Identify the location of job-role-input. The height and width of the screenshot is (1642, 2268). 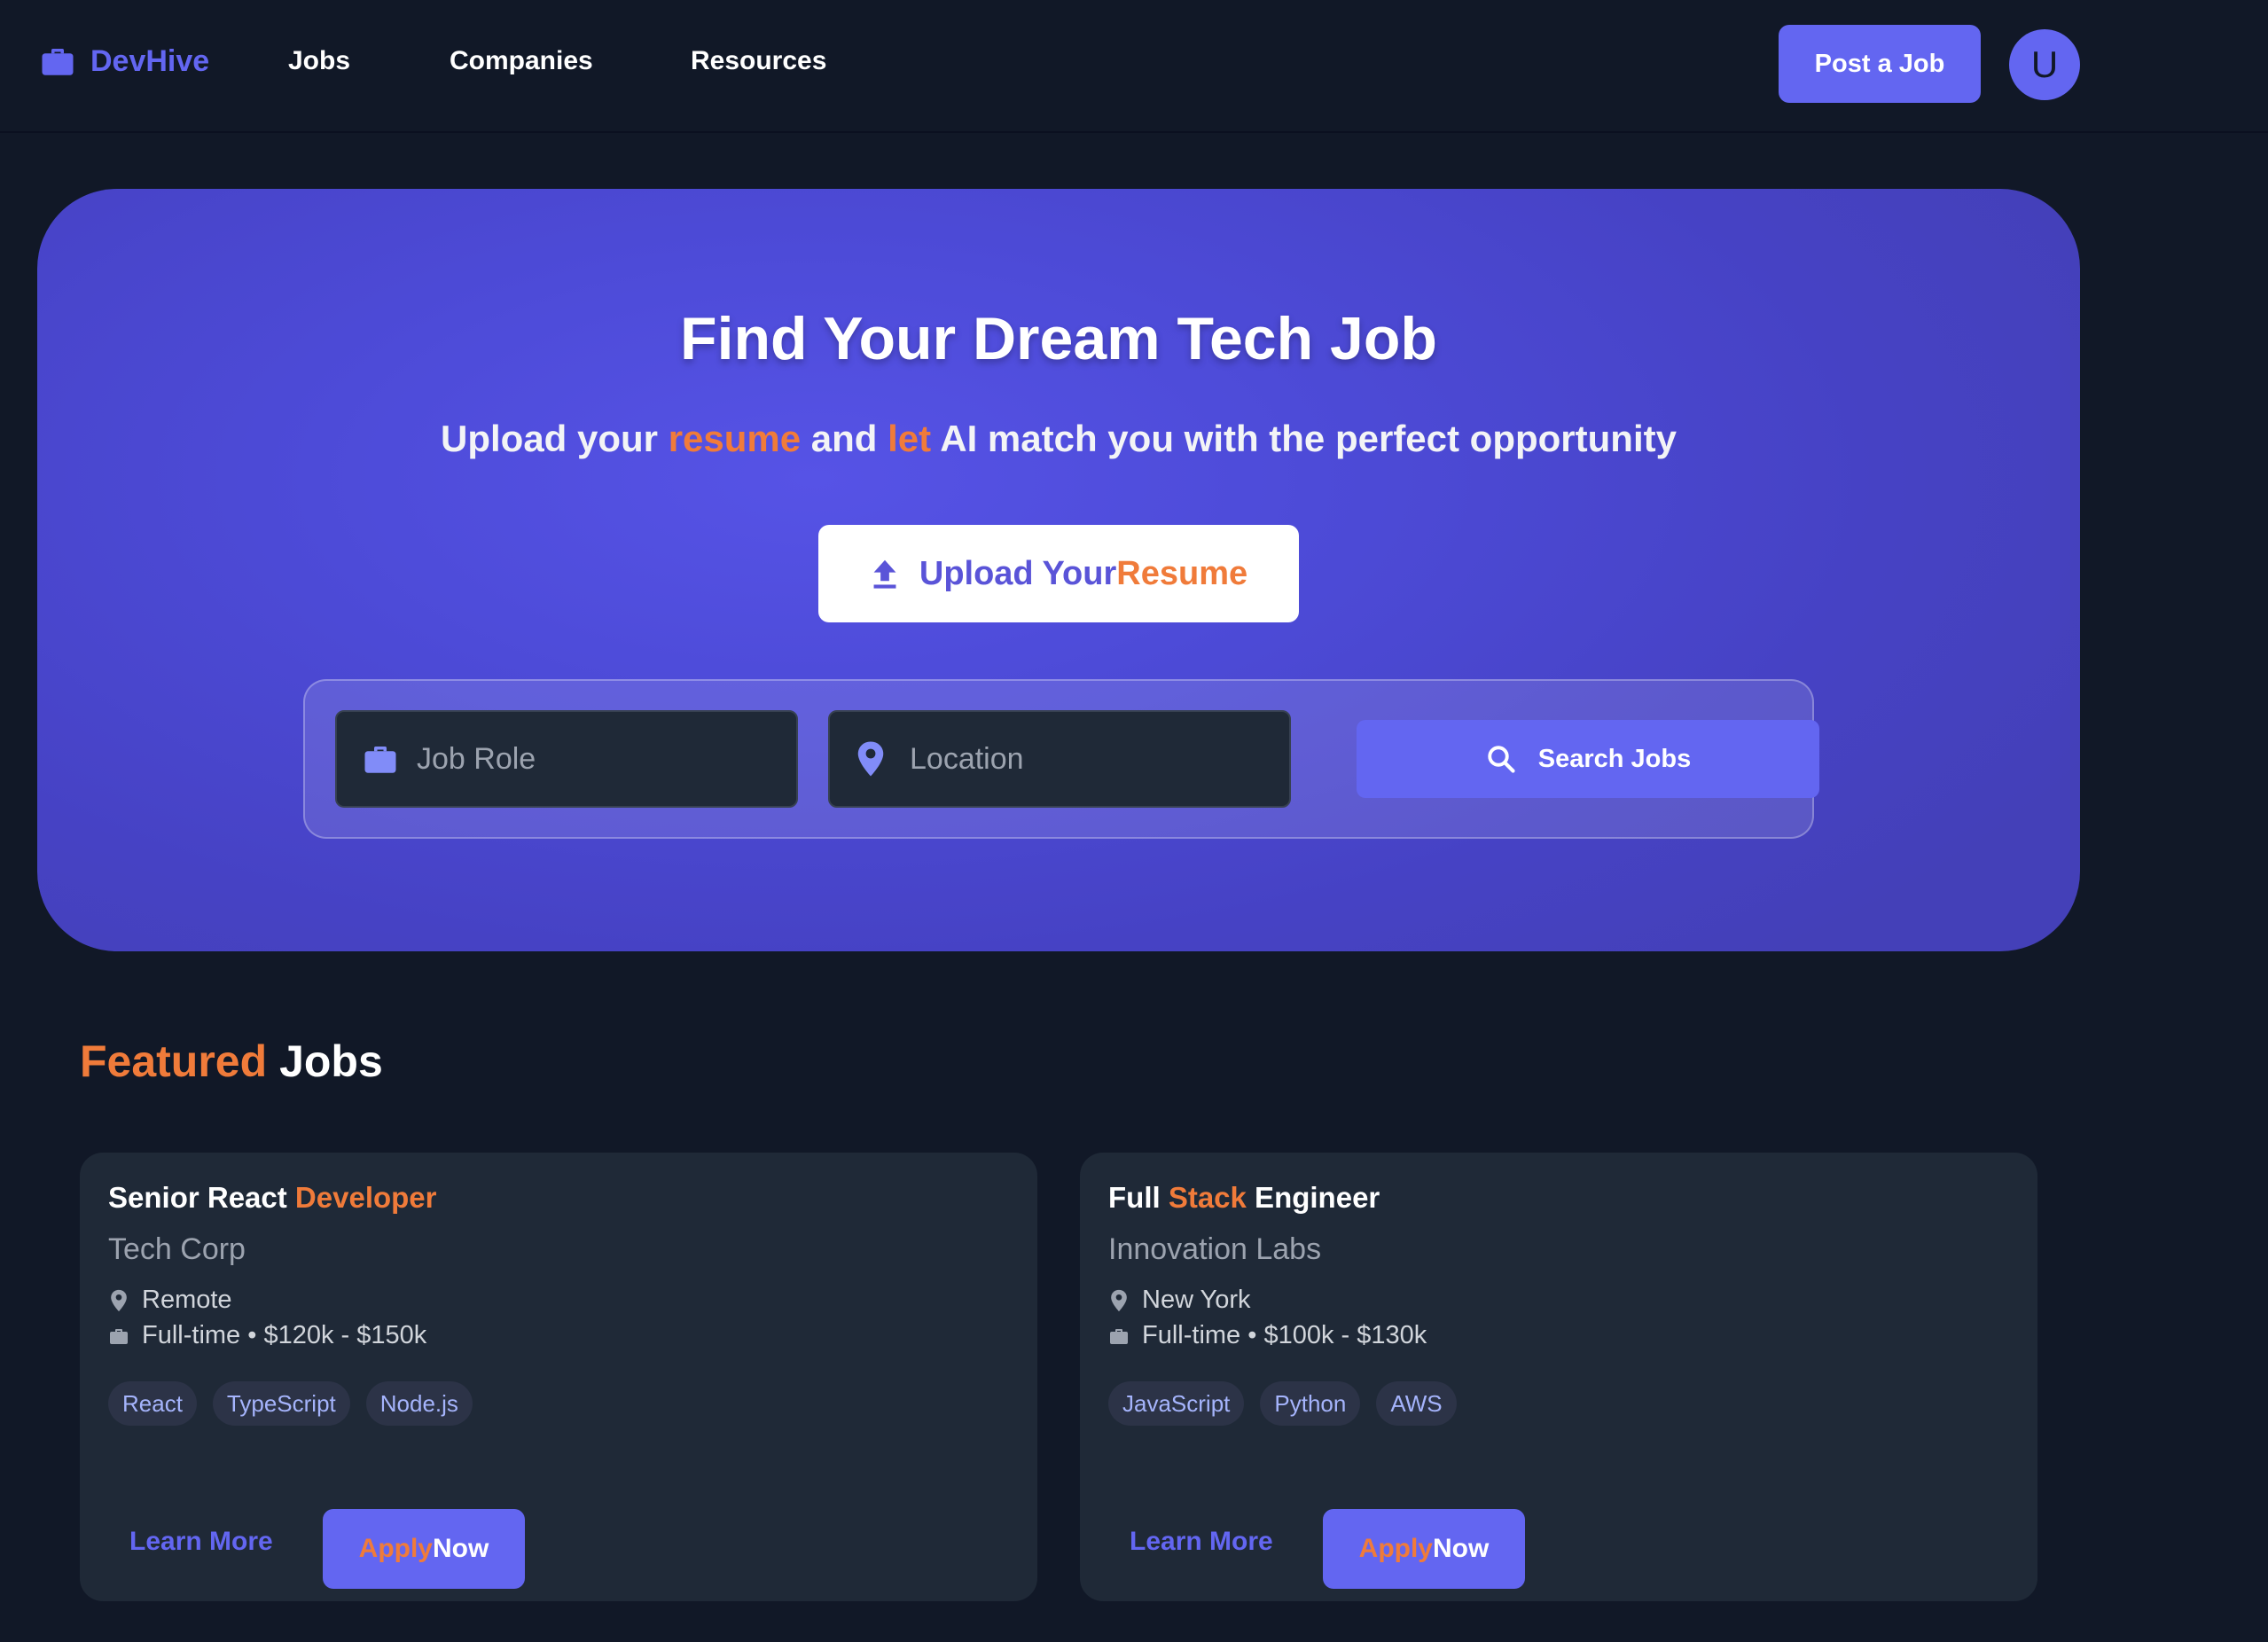
(596, 759).